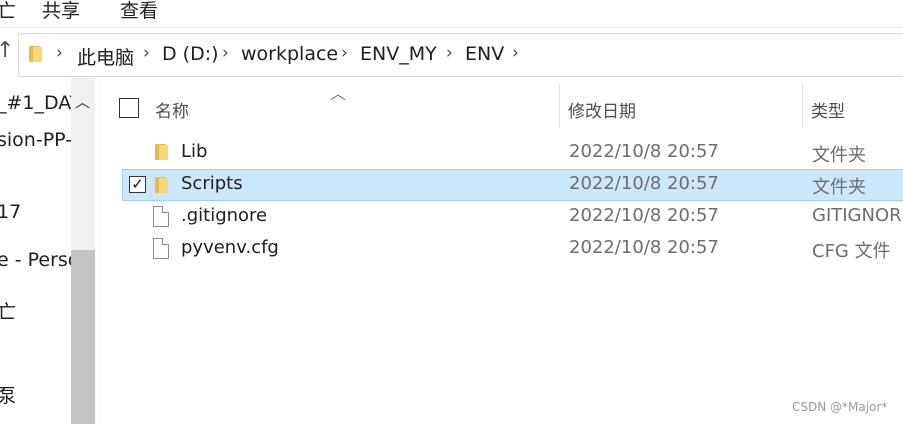 The width and height of the screenshot is (903, 424). What do you see at coordinates (139, 11) in the screenshot?
I see `tab-view: 查看` at bounding box center [139, 11].